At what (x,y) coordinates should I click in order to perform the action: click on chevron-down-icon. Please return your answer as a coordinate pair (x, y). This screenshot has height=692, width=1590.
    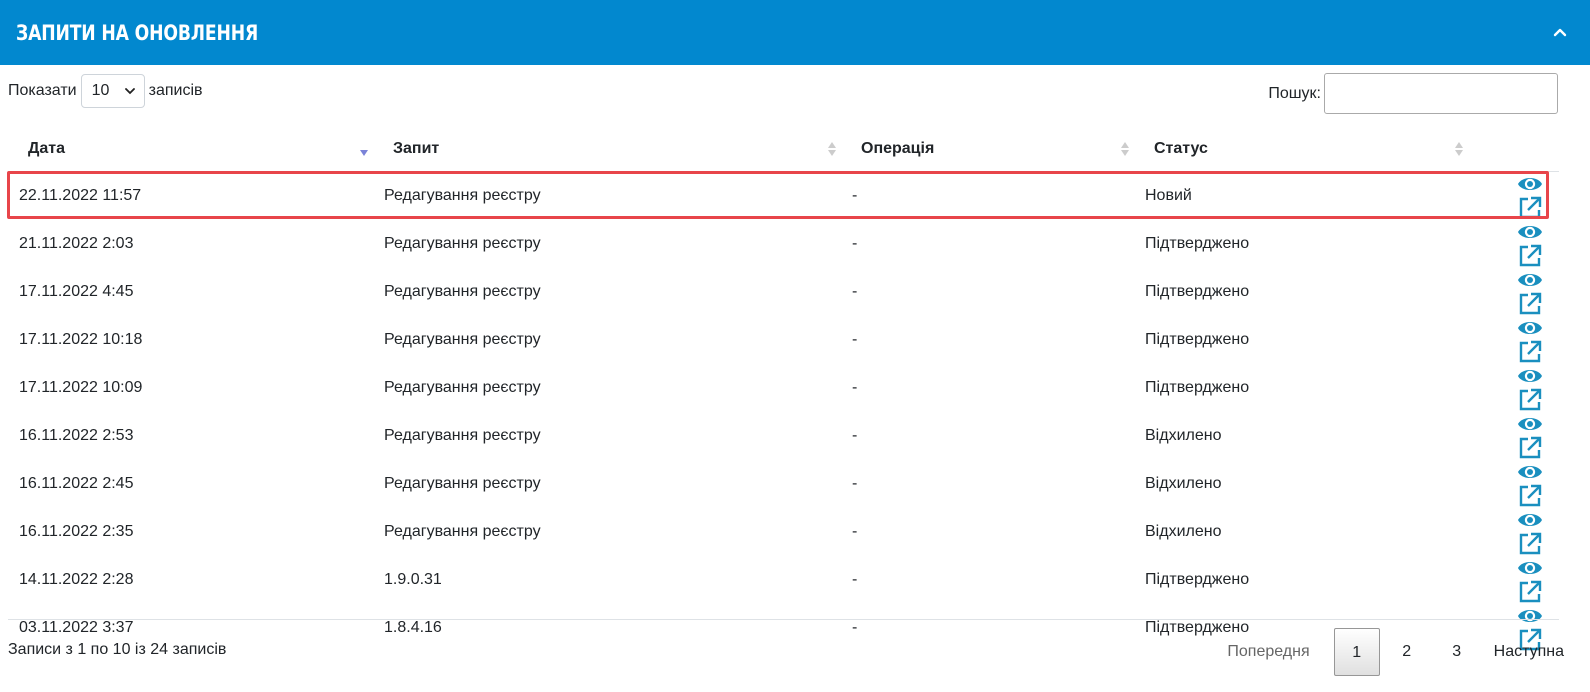
    Looking at the image, I should click on (129, 91).